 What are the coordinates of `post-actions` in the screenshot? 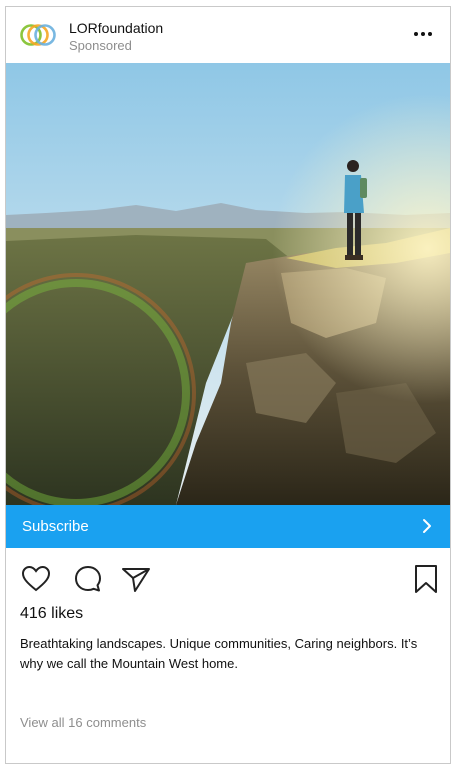 It's located at (228, 579).